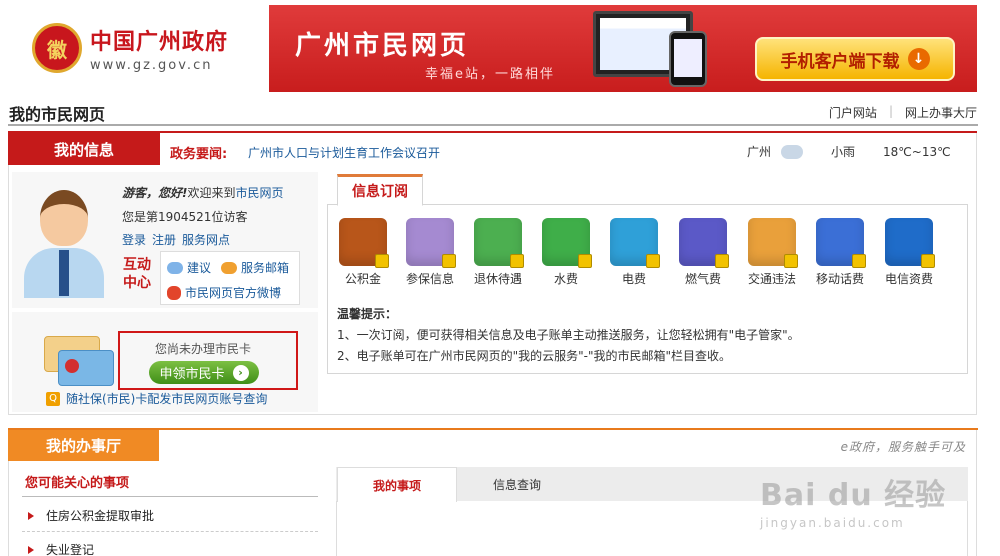 The width and height of the screenshot is (1000, 556). I want to click on service-label: 移动话费, so click(839, 279).